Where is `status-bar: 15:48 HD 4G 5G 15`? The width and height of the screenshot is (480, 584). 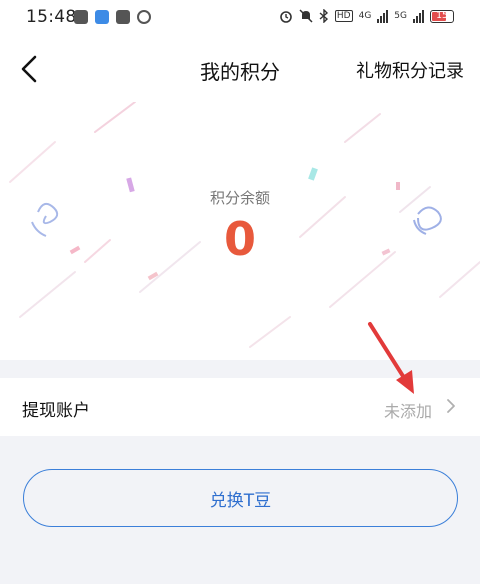
status-bar: 15:48 HD 4G 5G 15 is located at coordinates (240, 18).